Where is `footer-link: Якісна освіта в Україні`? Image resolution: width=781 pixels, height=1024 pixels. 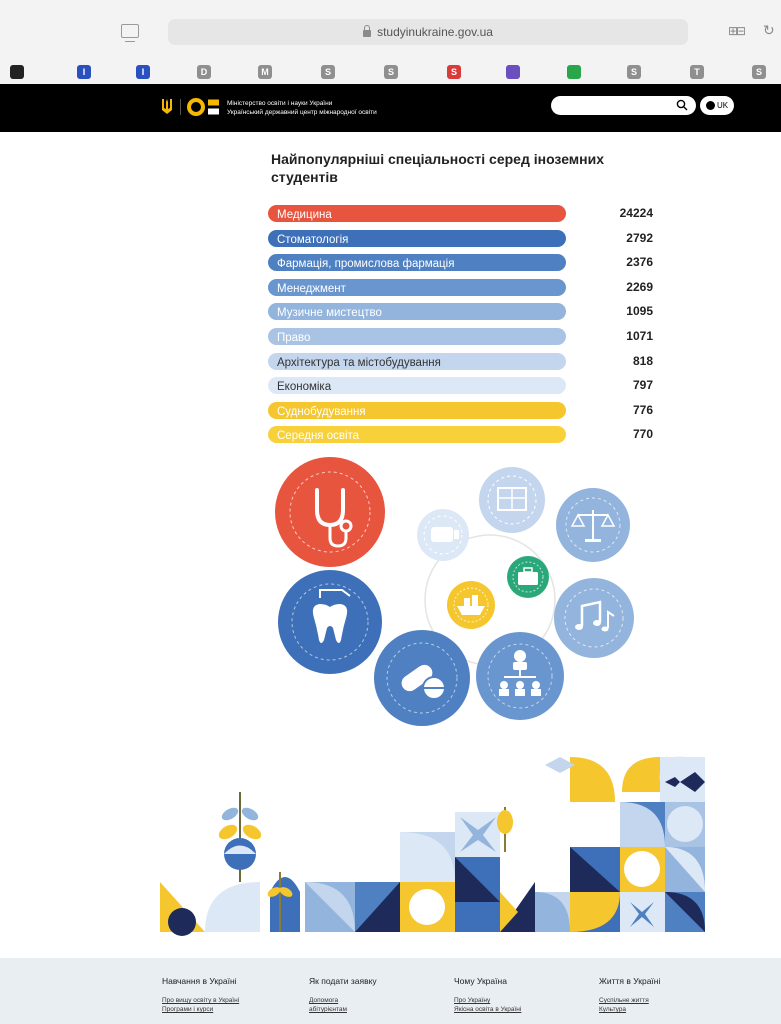
footer-link: Якісна освіта в Україні is located at coordinates (487, 1009).